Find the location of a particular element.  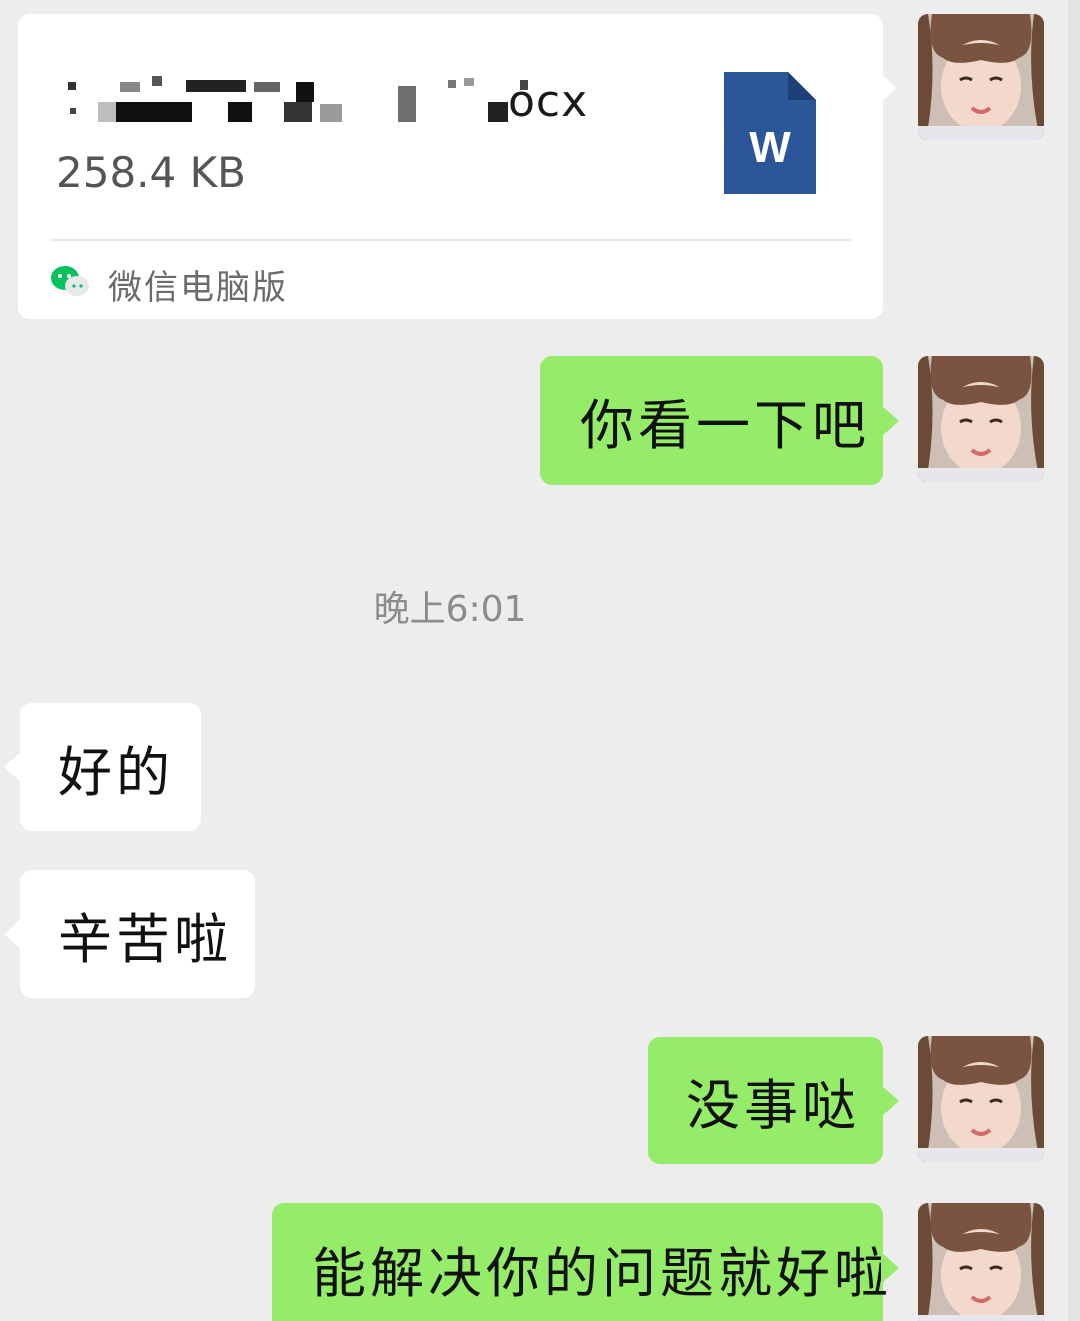

received-message-bubble: 辛苦啦 is located at coordinates (129, 934).